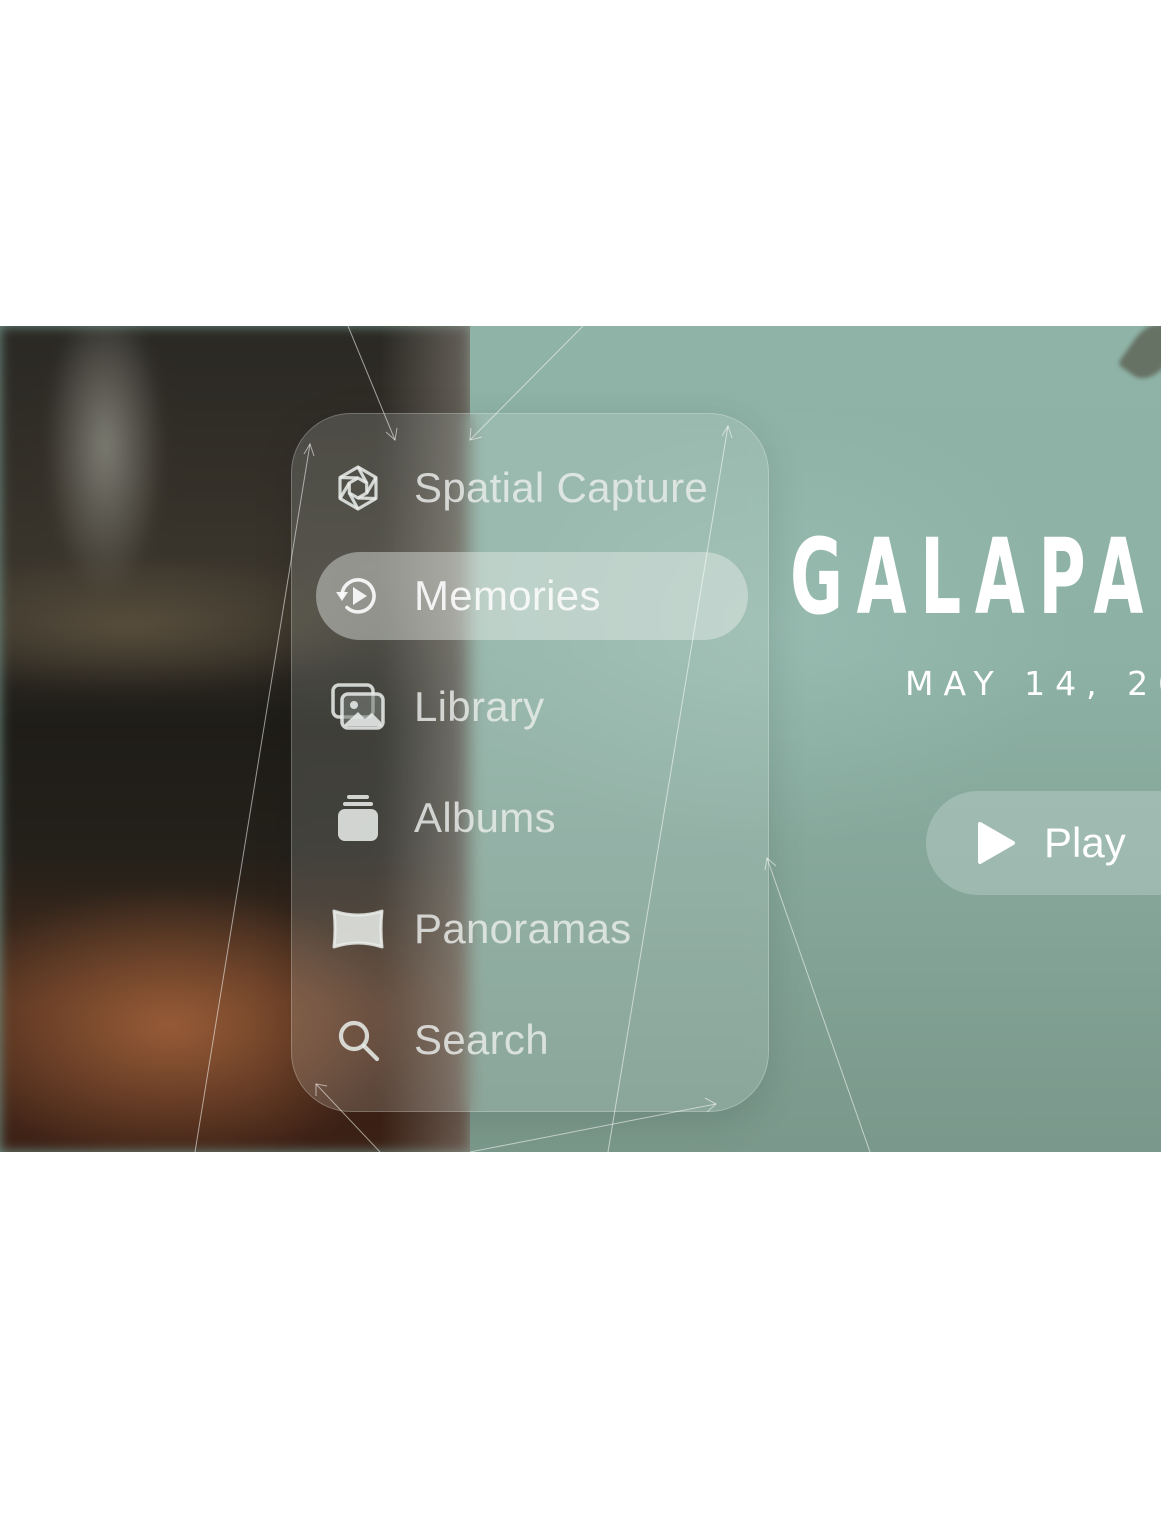 This screenshot has width=1161, height=1514. I want to click on sidebar-item-panoramas: Panoramas, so click(532, 929).